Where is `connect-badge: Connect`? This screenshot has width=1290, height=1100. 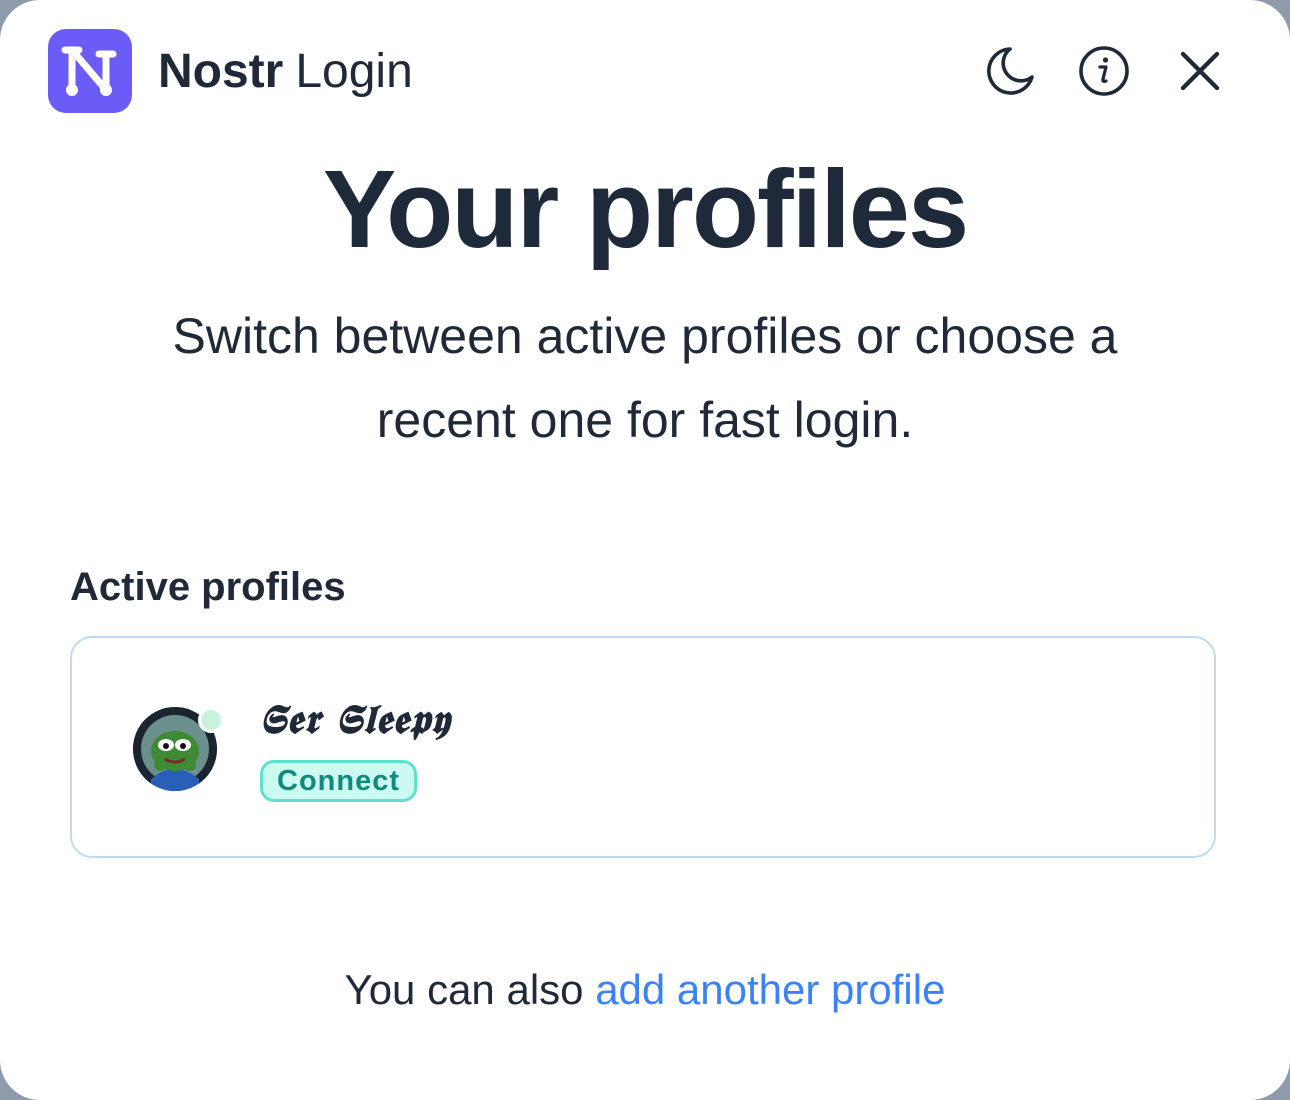 connect-badge: Connect is located at coordinates (338, 781).